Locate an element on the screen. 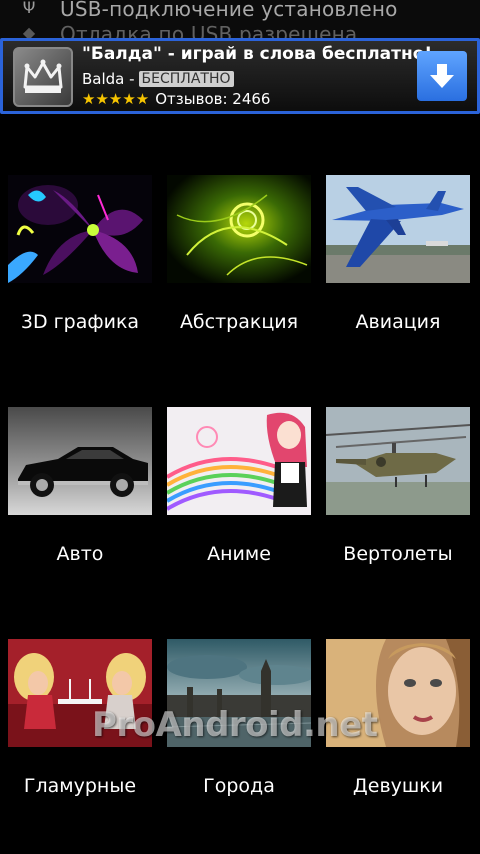 The image size is (480, 854). notification-usb: Ψ USB-подключение установлено is located at coordinates (240, 11).